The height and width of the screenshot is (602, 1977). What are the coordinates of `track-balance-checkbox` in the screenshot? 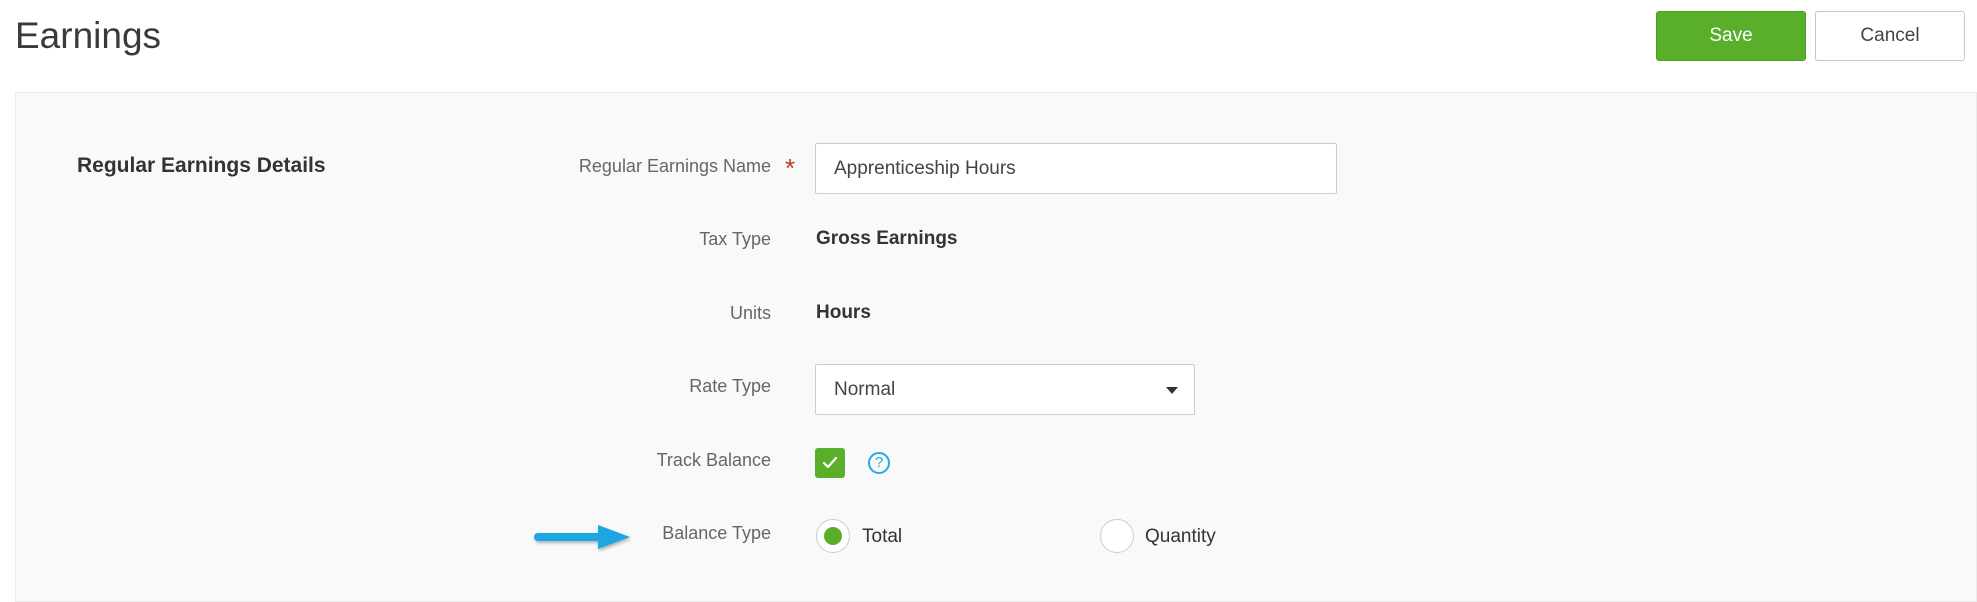 It's located at (830, 463).